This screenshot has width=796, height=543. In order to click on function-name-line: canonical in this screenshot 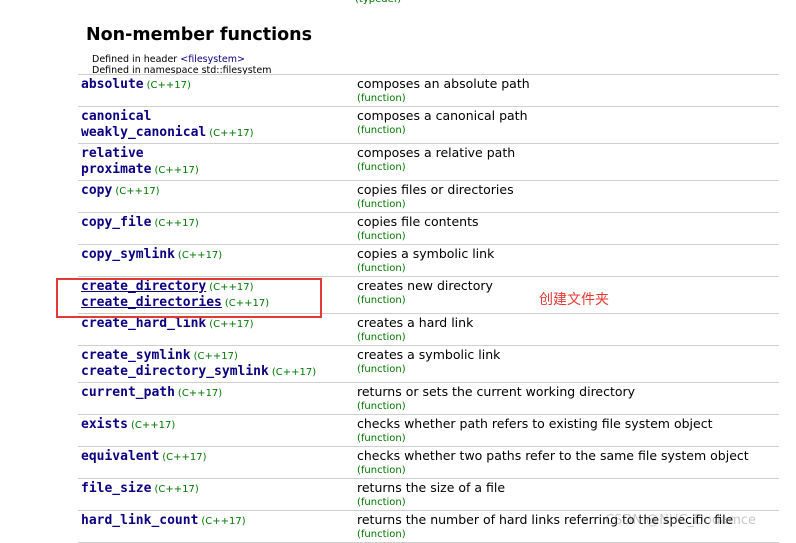, I will do `click(217, 117)`.